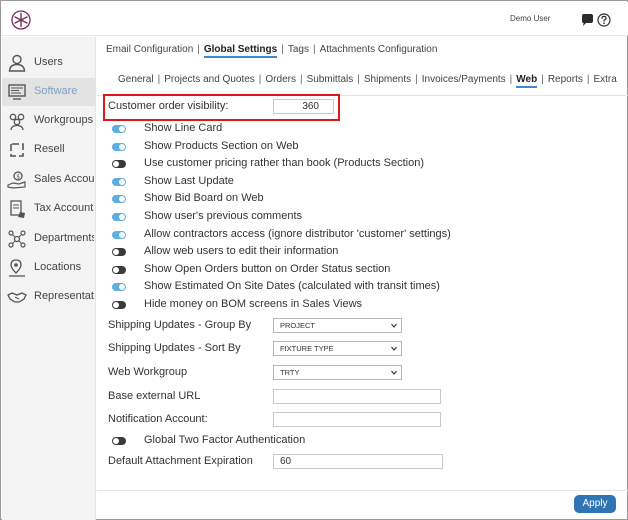  Describe the element at coordinates (17, 150) in the screenshot. I see `cycle-icon` at that location.